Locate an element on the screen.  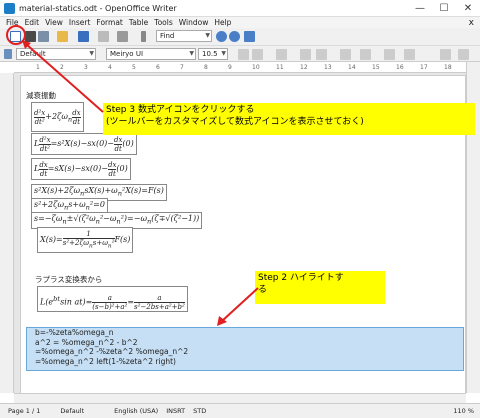
ruler-mark: 7 is located at coordinates (182, 67).